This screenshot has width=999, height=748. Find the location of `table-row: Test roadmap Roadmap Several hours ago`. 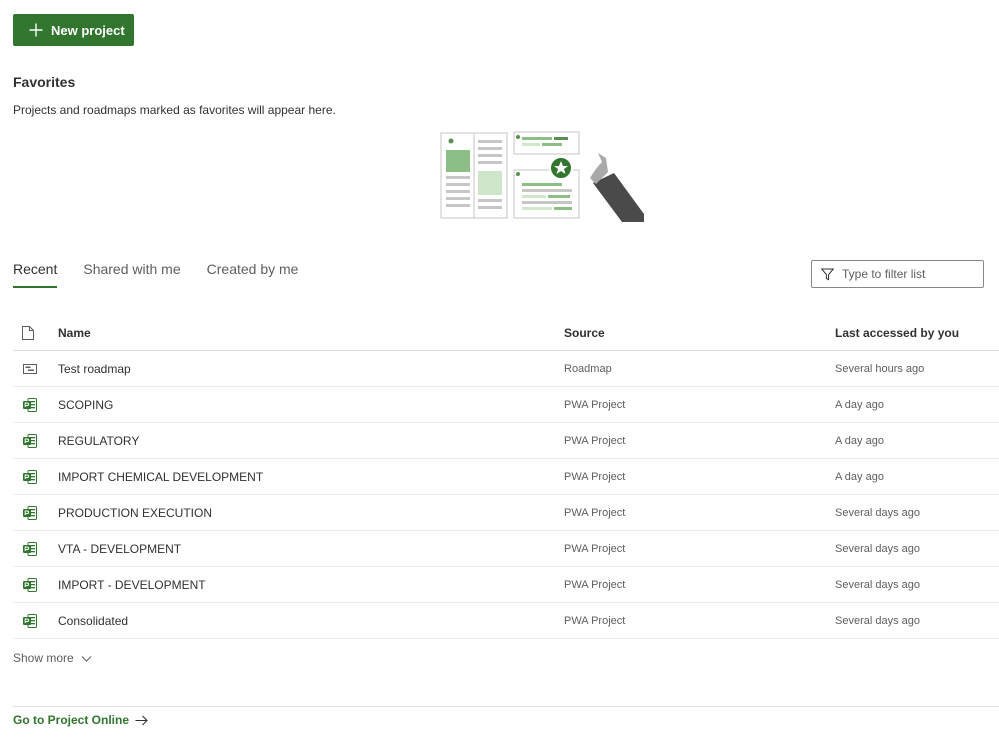

table-row: Test roadmap Roadmap Several hours ago is located at coordinates (506, 369).